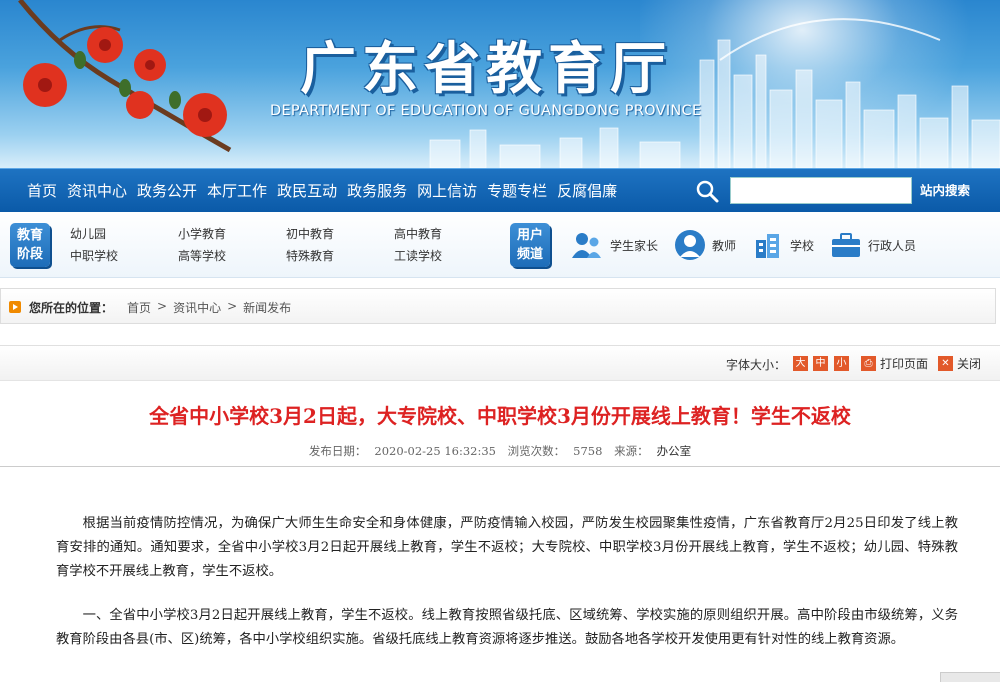 The image size is (1000, 682). Describe the element at coordinates (586, 245) in the screenshot. I see `parent-student-icon` at that location.